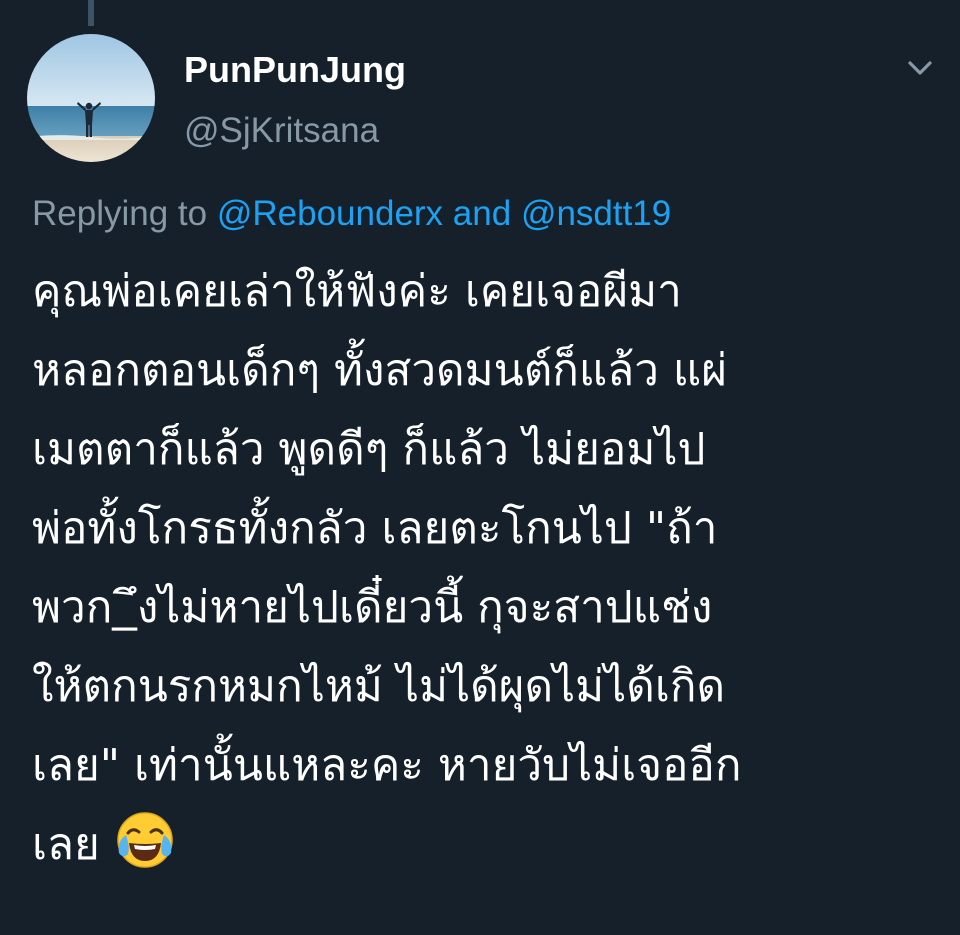  I want to click on replying-to-line: Replying to @Rebounderx and @nsdtt19, so click(351, 214).